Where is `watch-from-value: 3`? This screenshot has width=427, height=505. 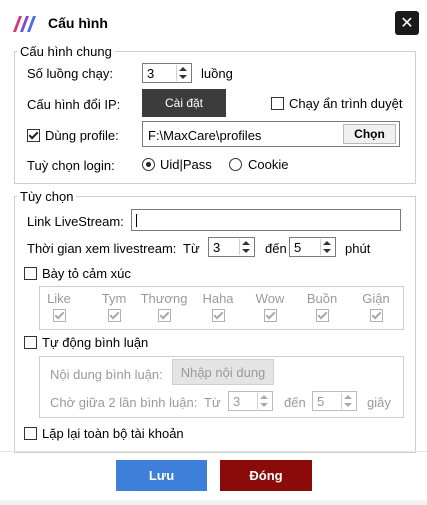 watch-from-value: 3 is located at coordinates (217, 247).